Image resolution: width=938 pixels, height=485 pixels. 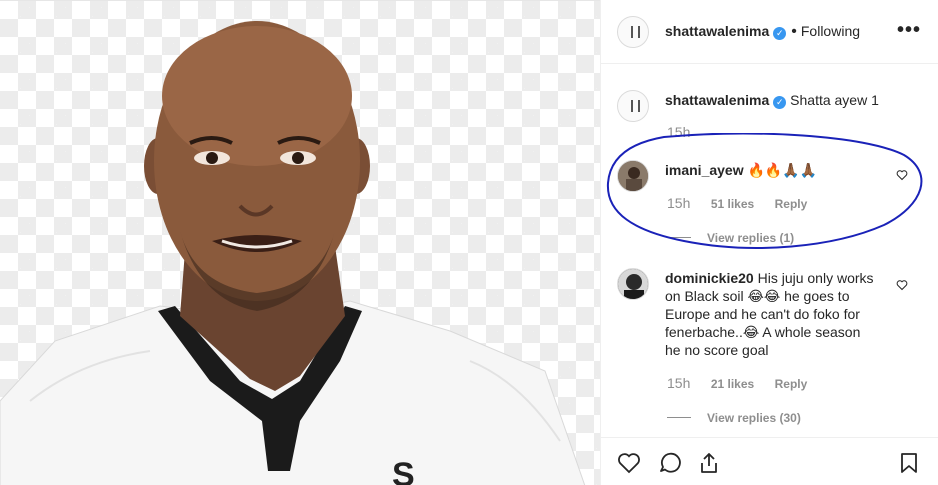 What do you see at coordinates (669, 465) in the screenshot?
I see `comment-icon` at bounding box center [669, 465].